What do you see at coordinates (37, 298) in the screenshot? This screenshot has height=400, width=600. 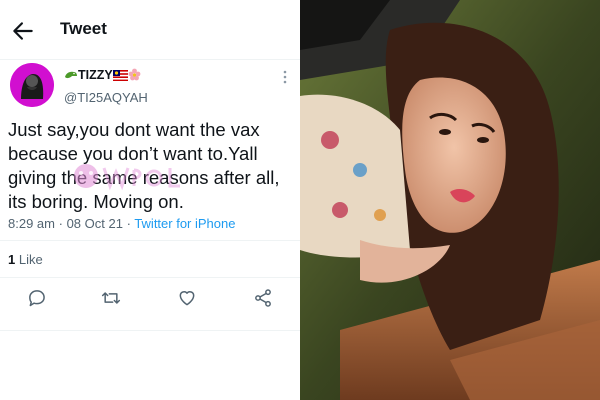 I see `reply-icon` at bounding box center [37, 298].